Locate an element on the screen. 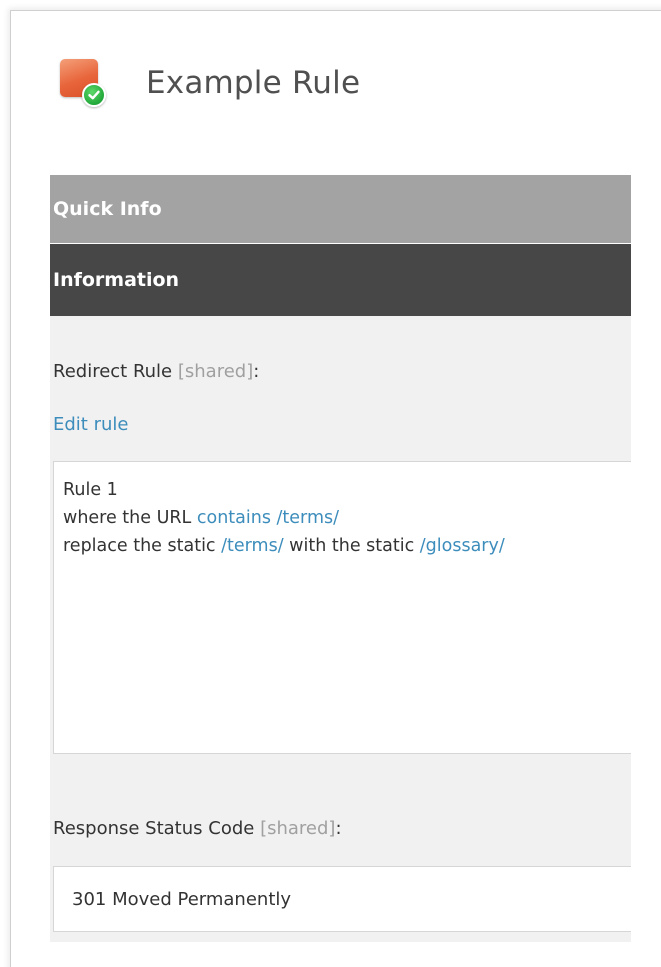 The height and width of the screenshot is (967, 661). response-status-label-text: Response Status Code is located at coordinates (154, 828).